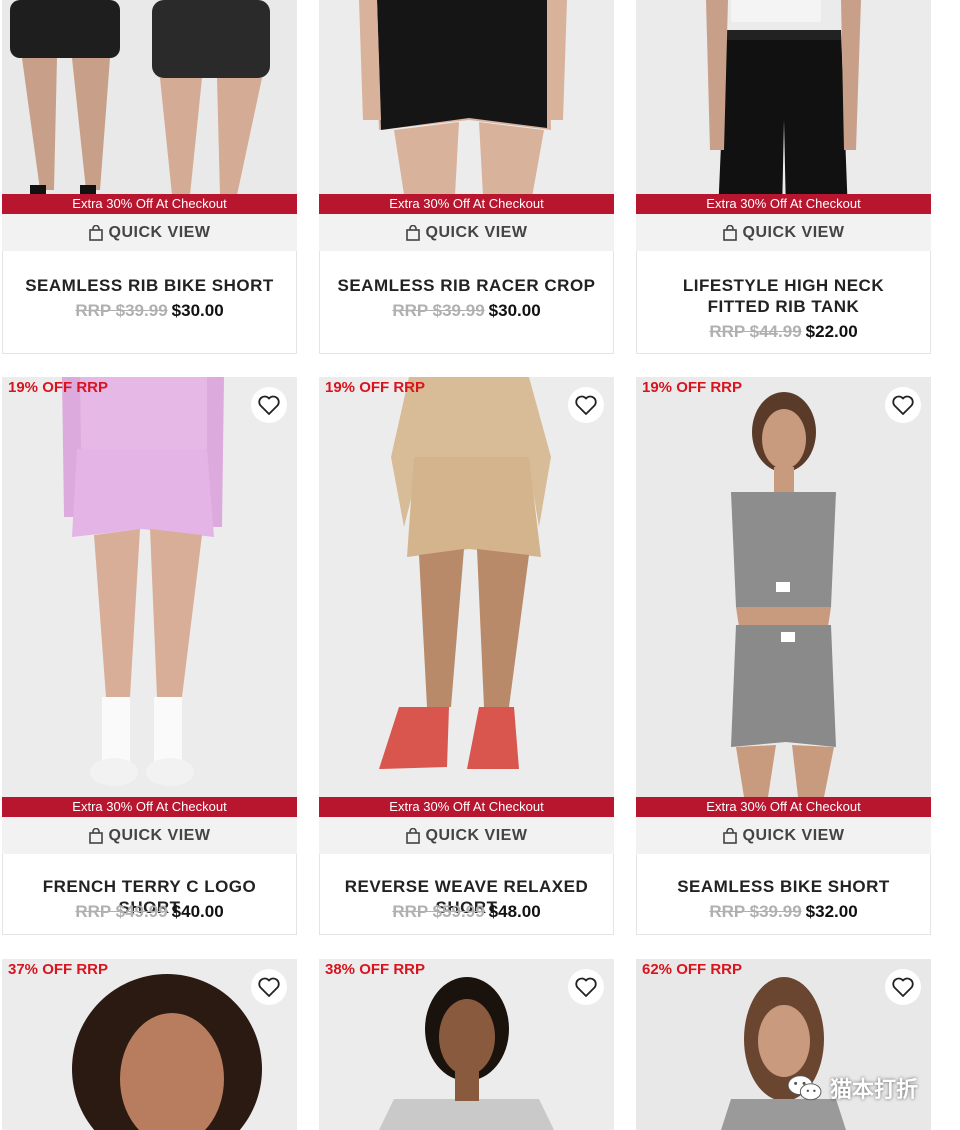 This screenshot has height=1130, width=960. I want to click on product-price: RRP $44.99 $22.00, so click(783, 332).